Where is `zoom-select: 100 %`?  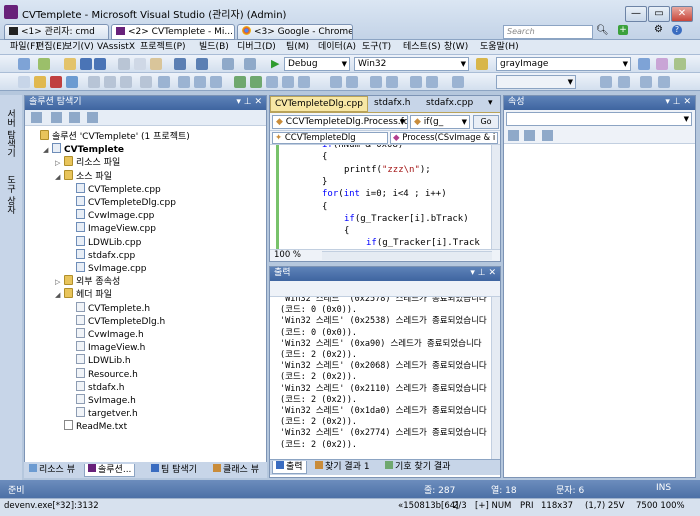 zoom-select: 100 % is located at coordinates (287, 255).